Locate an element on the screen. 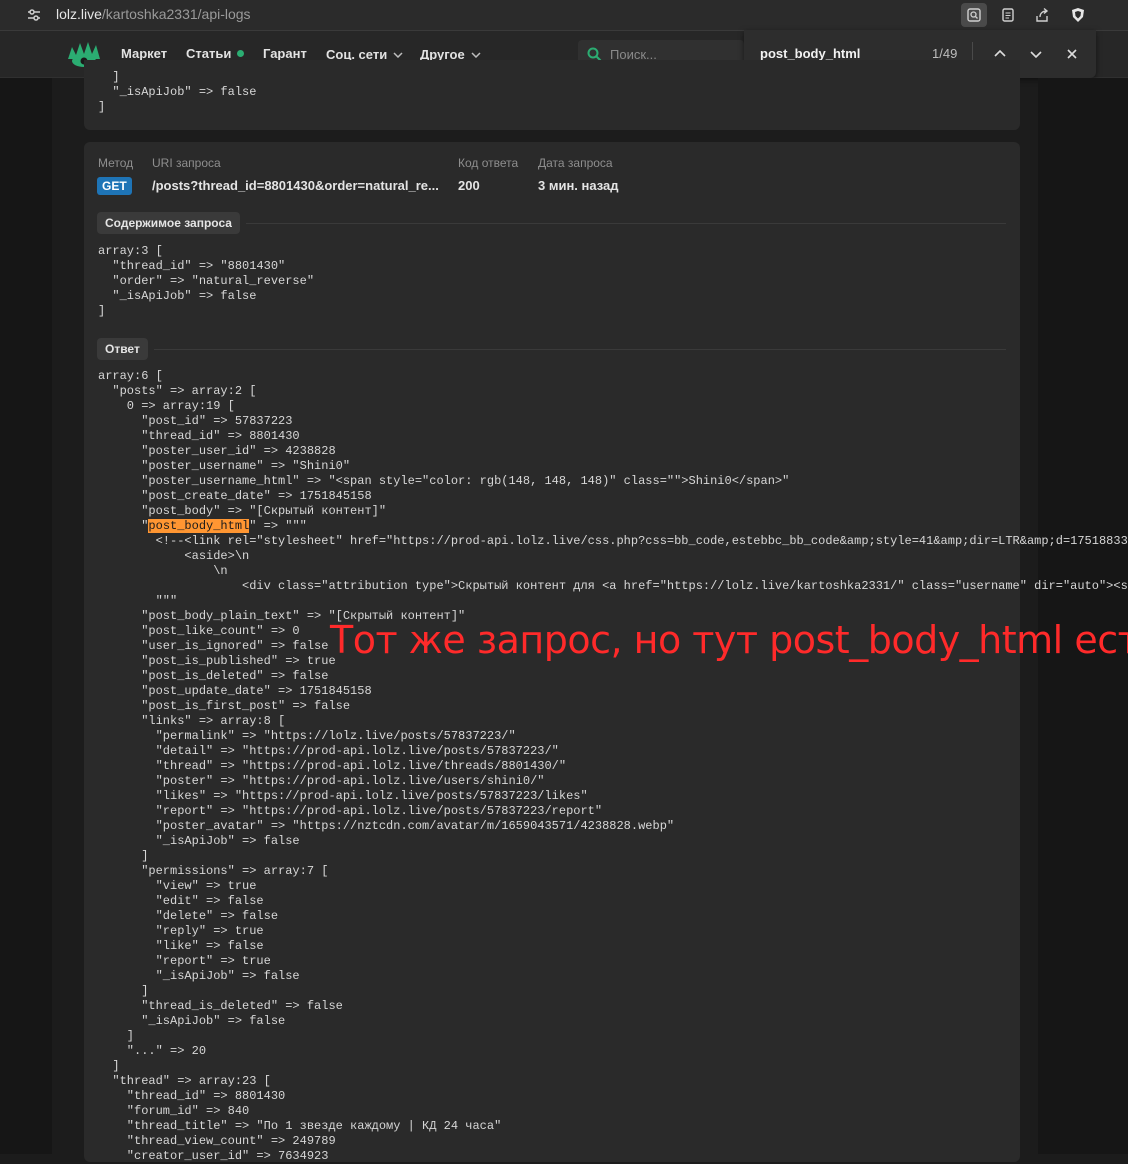 The height and width of the screenshot is (1164, 1128). nav-guarantor-label: Гарант is located at coordinates (285, 53).